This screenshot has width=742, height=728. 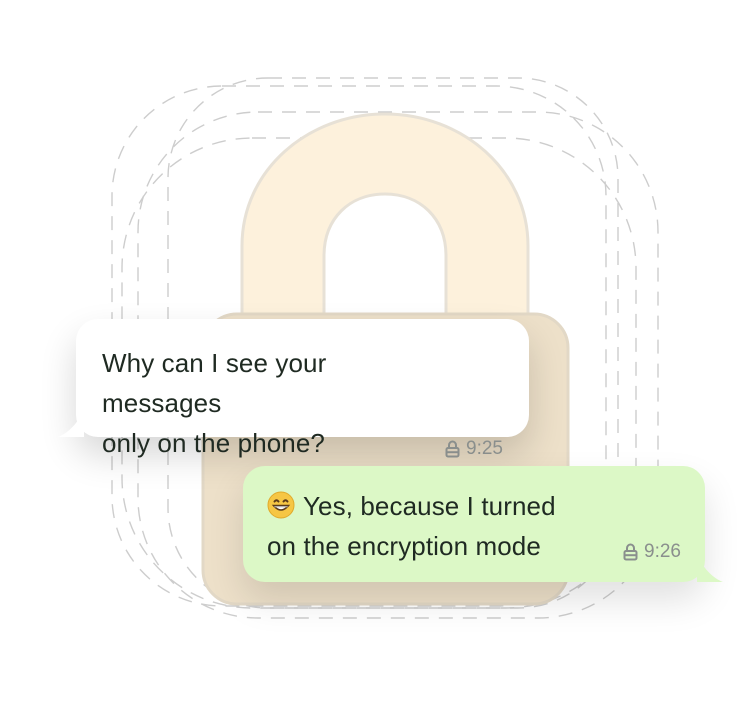 I want to click on outgoing-message-time: 9:26, so click(x=662, y=551).